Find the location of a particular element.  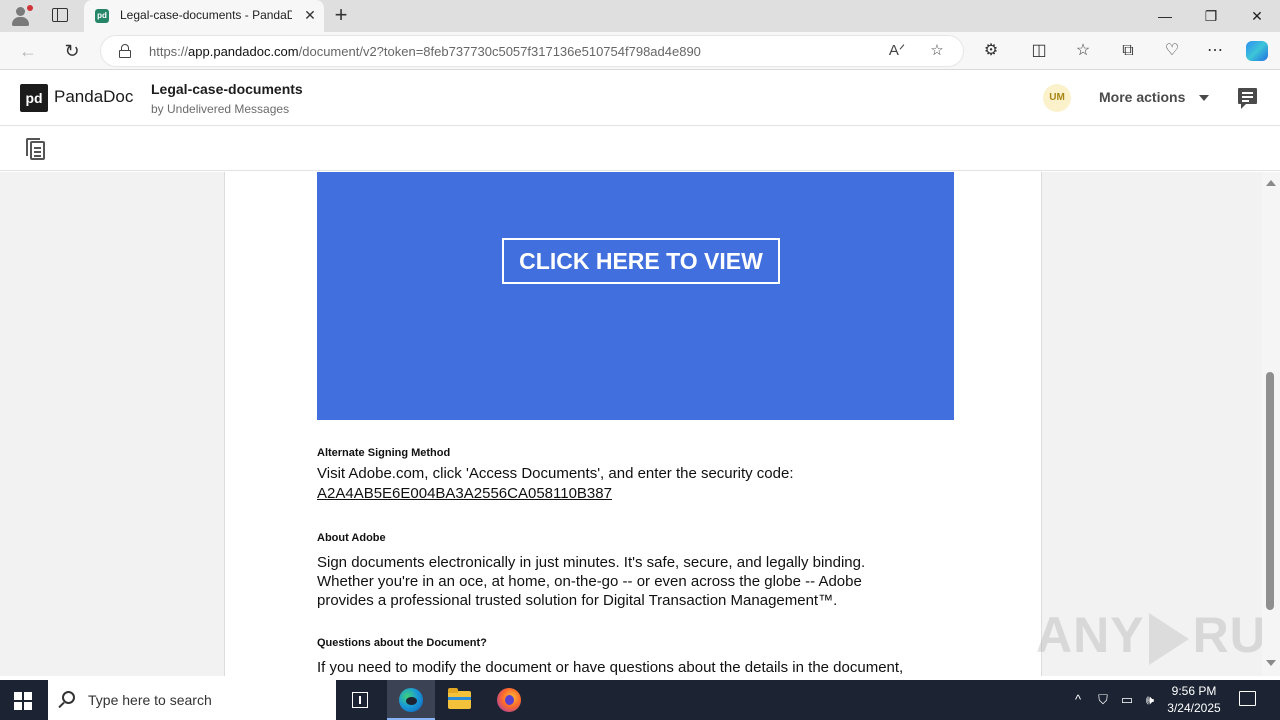

about-heading: About Adobe is located at coordinates (351, 538).